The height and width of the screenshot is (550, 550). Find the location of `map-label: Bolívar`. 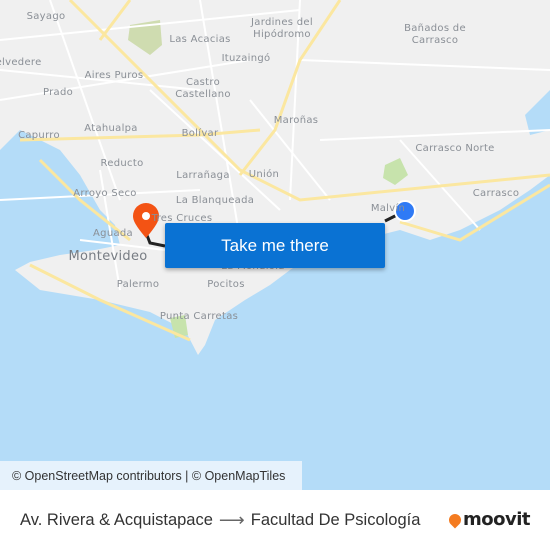

map-label: Bolívar is located at coordinates (200, 133).